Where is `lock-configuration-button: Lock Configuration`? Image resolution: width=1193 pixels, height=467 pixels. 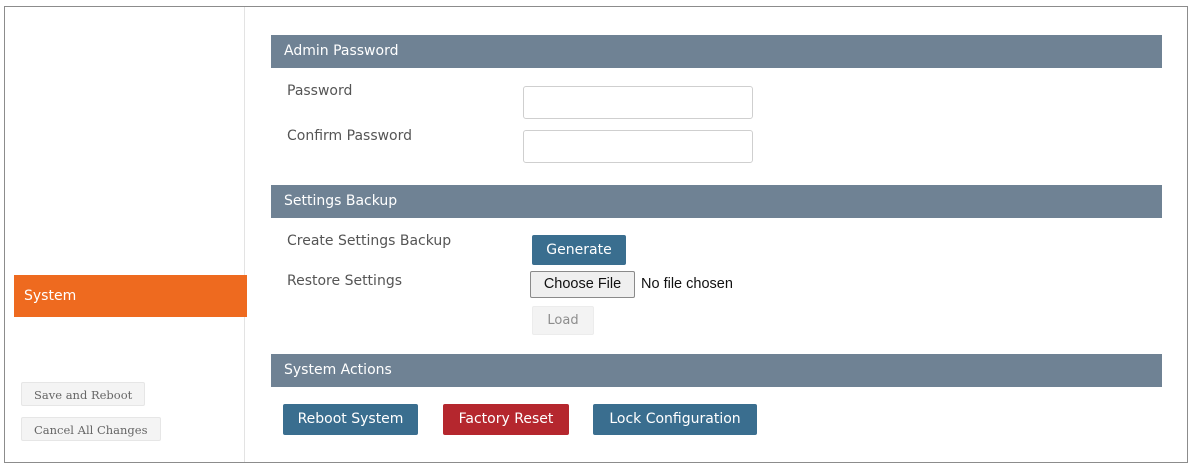
lock-configuration-button: Lock Configuration is located at coordinates (675, 419).